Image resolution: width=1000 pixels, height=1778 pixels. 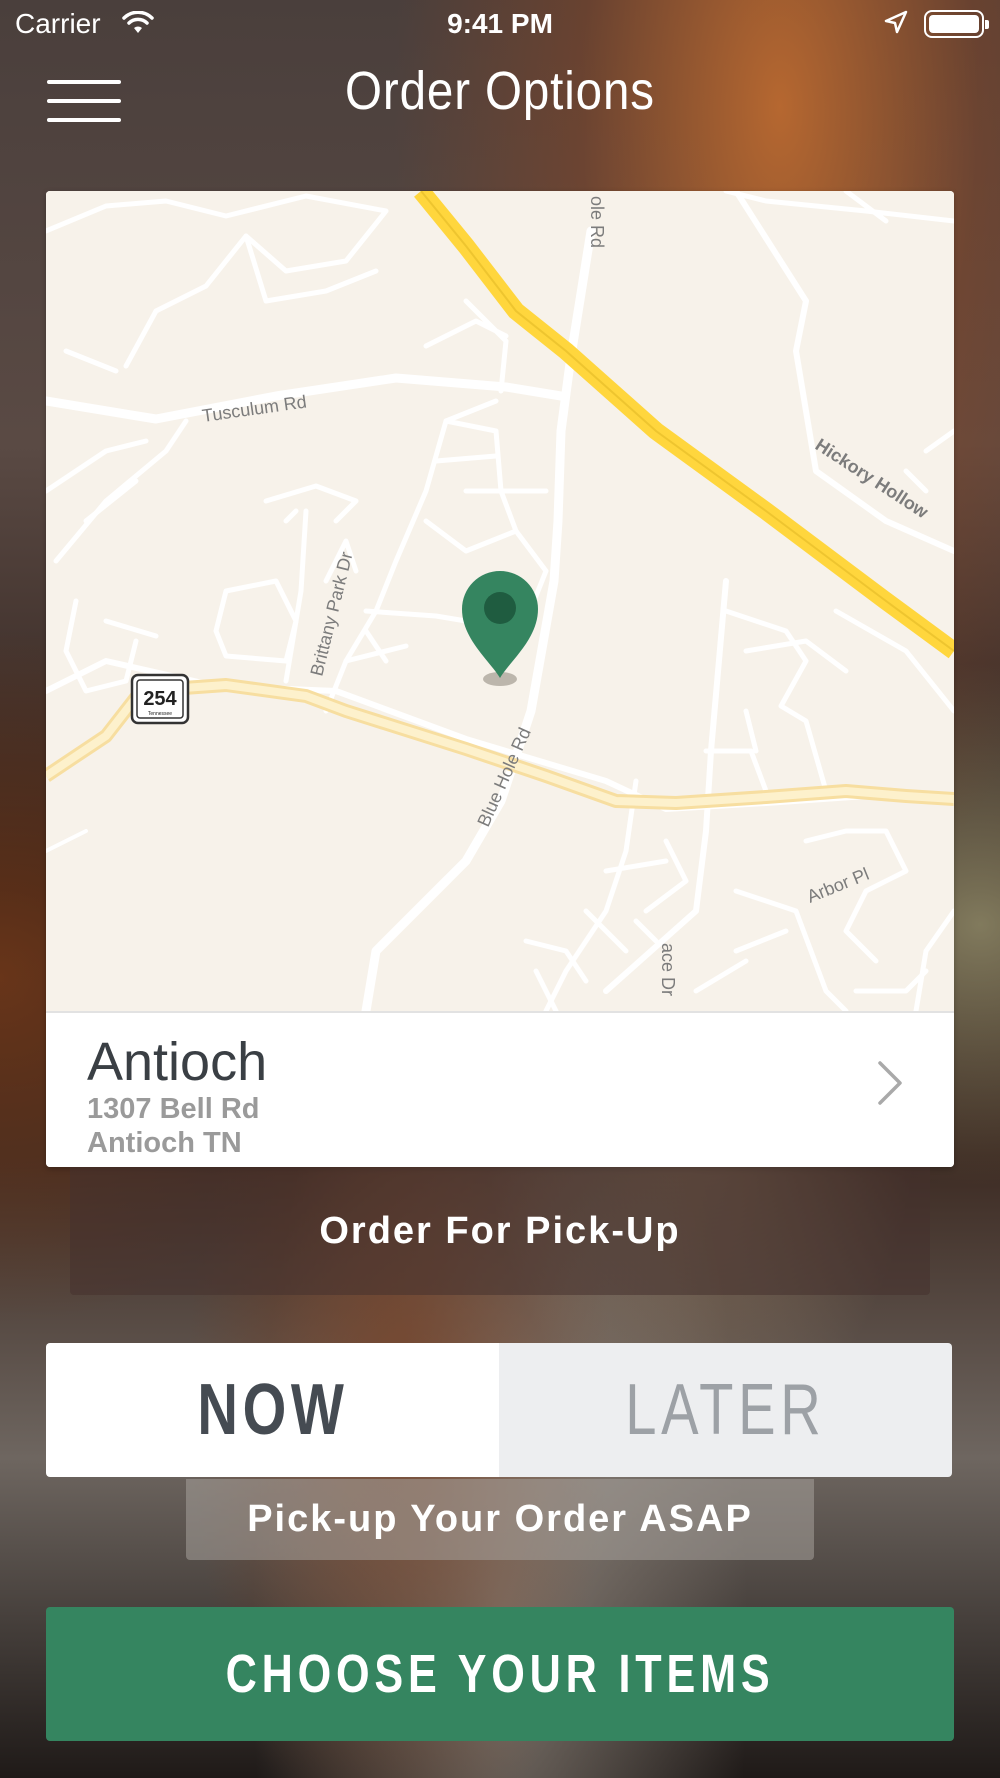 What do you see at coordinates (160, 714) in the screenshot?
I see `svg-text: Tennessee` at bounding box center [160, 714].